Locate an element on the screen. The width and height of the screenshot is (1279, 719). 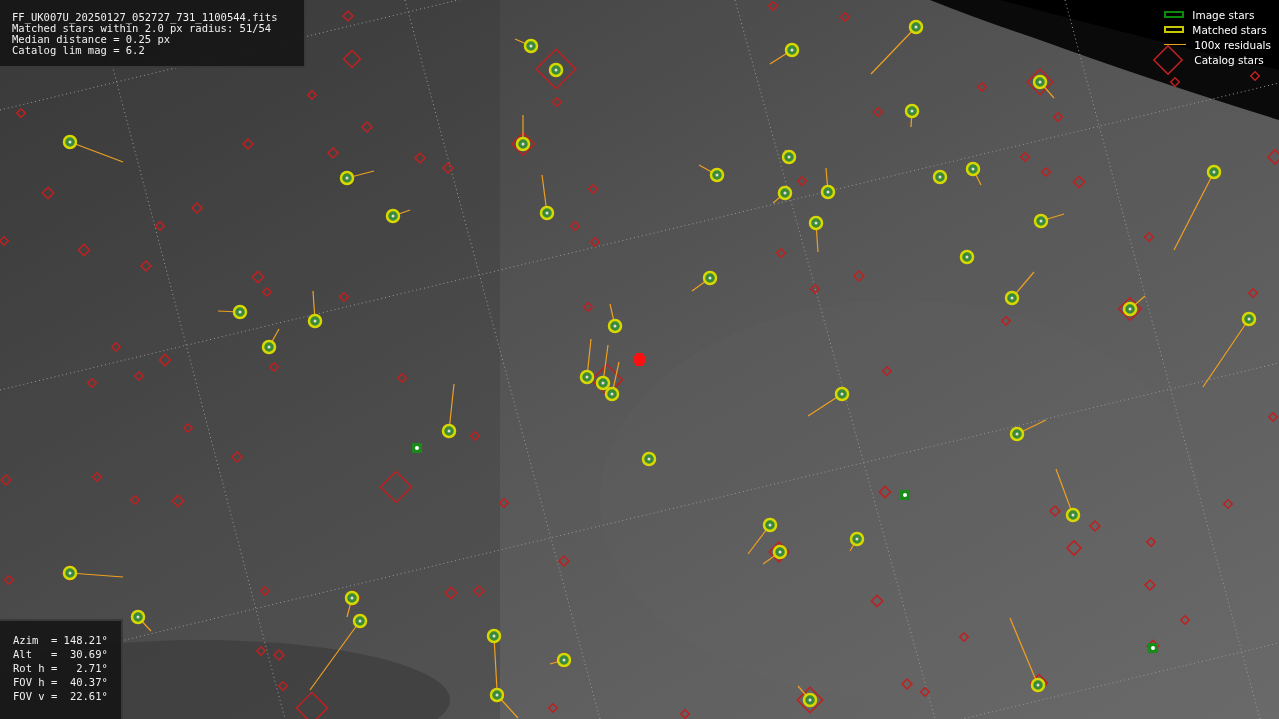
info-text: Median distance = 0.25 px is located at coordinates (91, 39).